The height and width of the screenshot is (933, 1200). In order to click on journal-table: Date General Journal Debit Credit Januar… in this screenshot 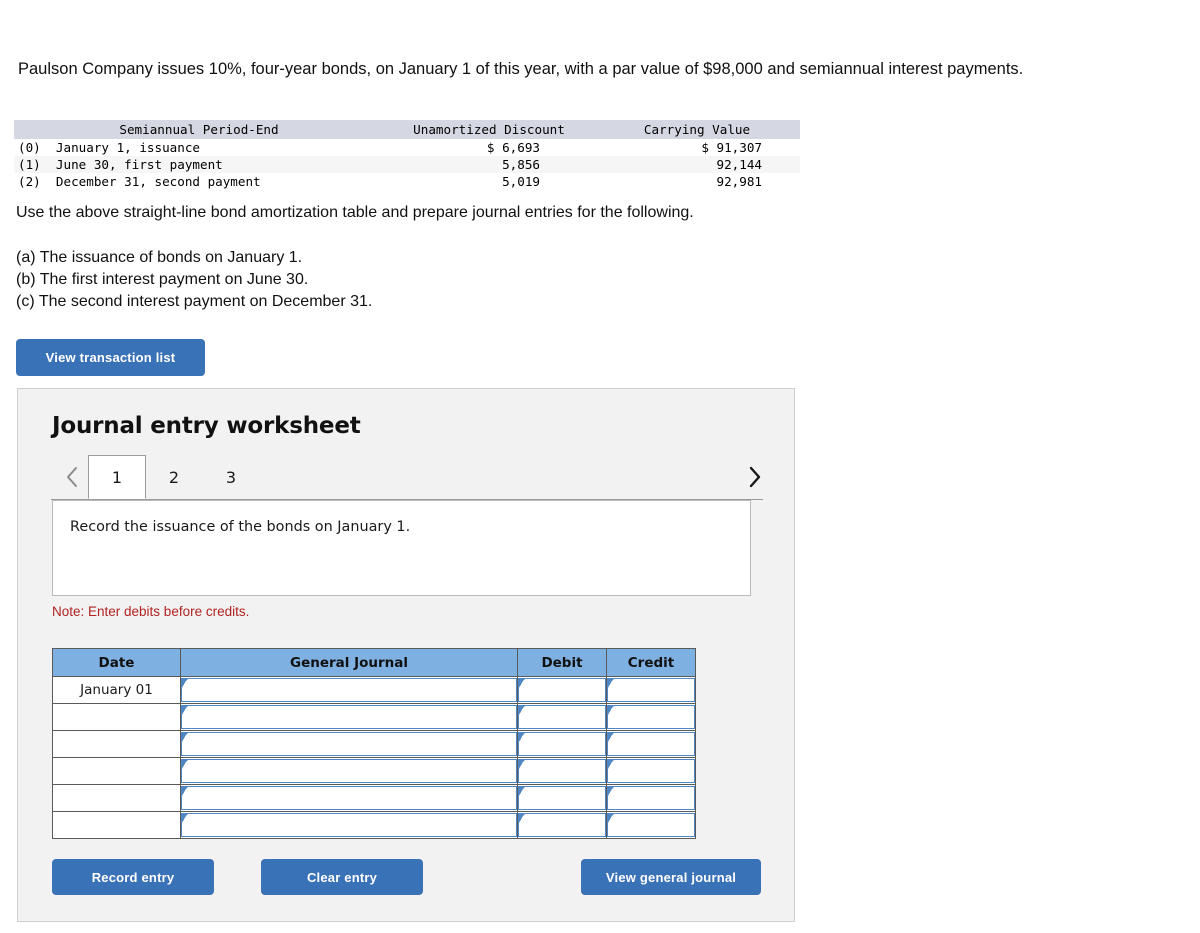, I will do `click(374, 743)`.